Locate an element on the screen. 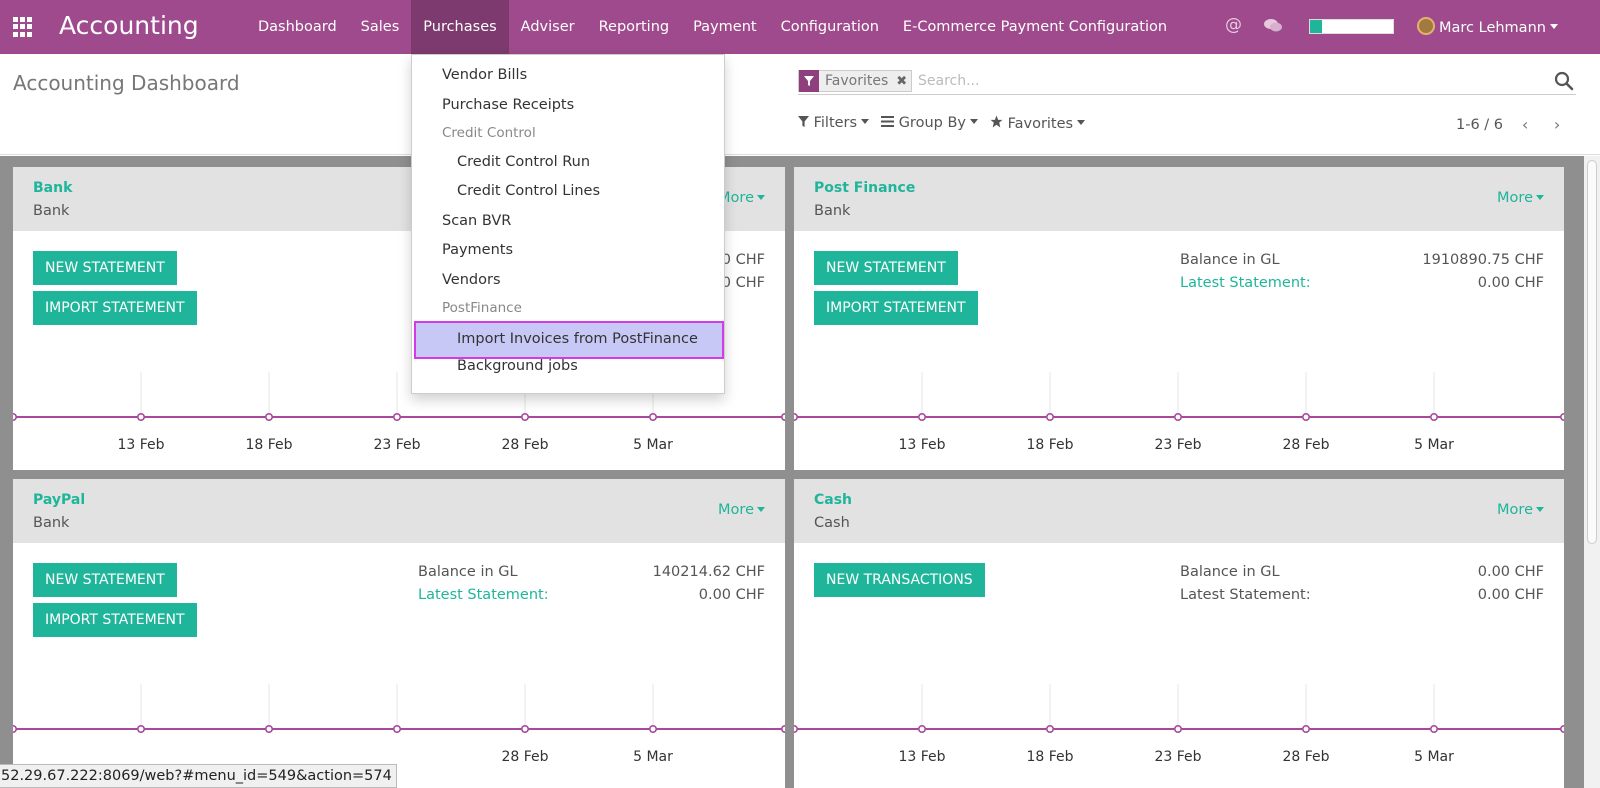 The height and width of the screenshot is (788, 1600). scrollbar-thumb is located at coordinates (1592, 352).